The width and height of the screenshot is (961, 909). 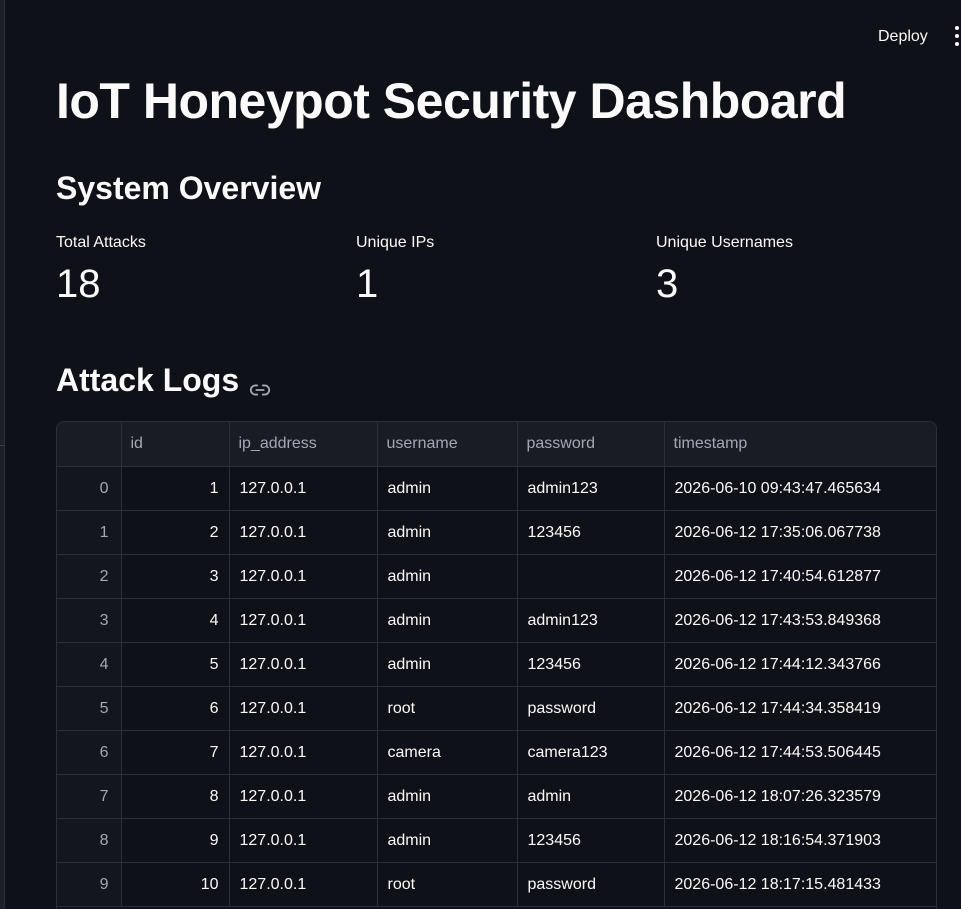 What do you see at coordinates (89, 708) in the screenshot?
I see `row-index: 5` at bounding box center [89, 708].